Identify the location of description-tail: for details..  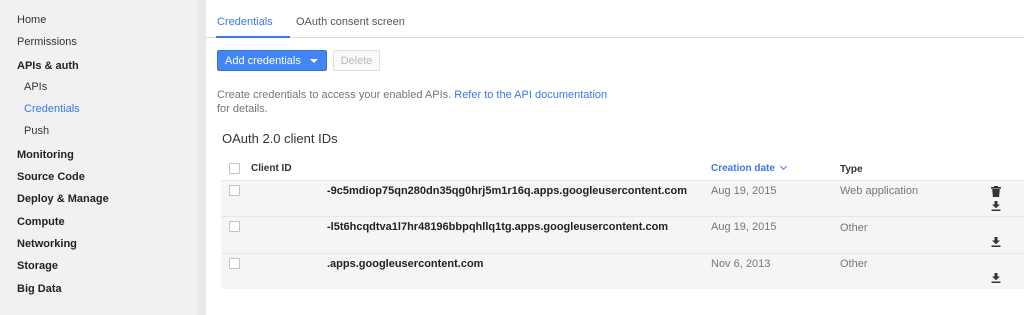
(242, 109).